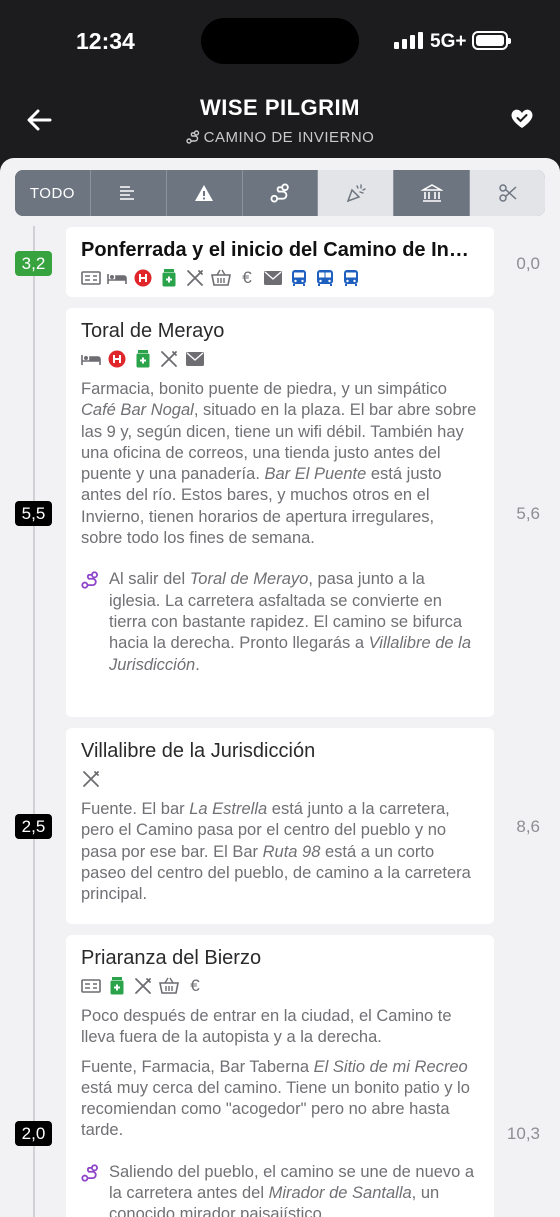 This screenshot has width=560, height=1217. I want to click on segment-distance-badge: 3,2, so click(33, 263).